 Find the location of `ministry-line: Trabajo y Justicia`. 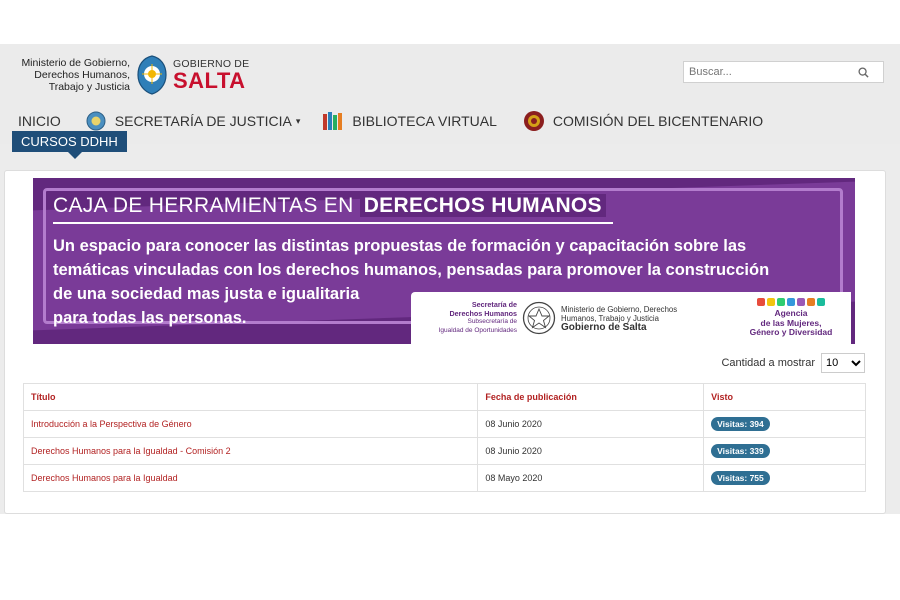

ministry-line: Trabajo y Justicia is located at coordinates (89, 87).